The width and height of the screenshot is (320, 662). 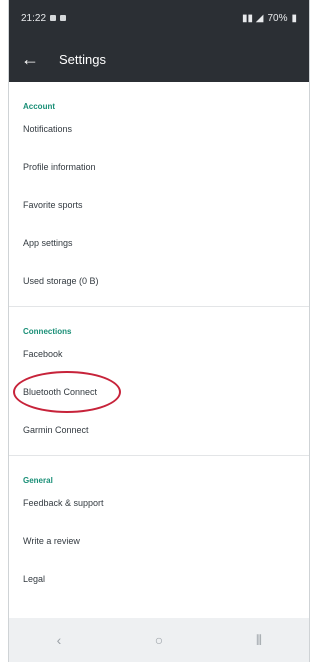 I want to click on battery-level: 70%, so click(x=277, y=18).